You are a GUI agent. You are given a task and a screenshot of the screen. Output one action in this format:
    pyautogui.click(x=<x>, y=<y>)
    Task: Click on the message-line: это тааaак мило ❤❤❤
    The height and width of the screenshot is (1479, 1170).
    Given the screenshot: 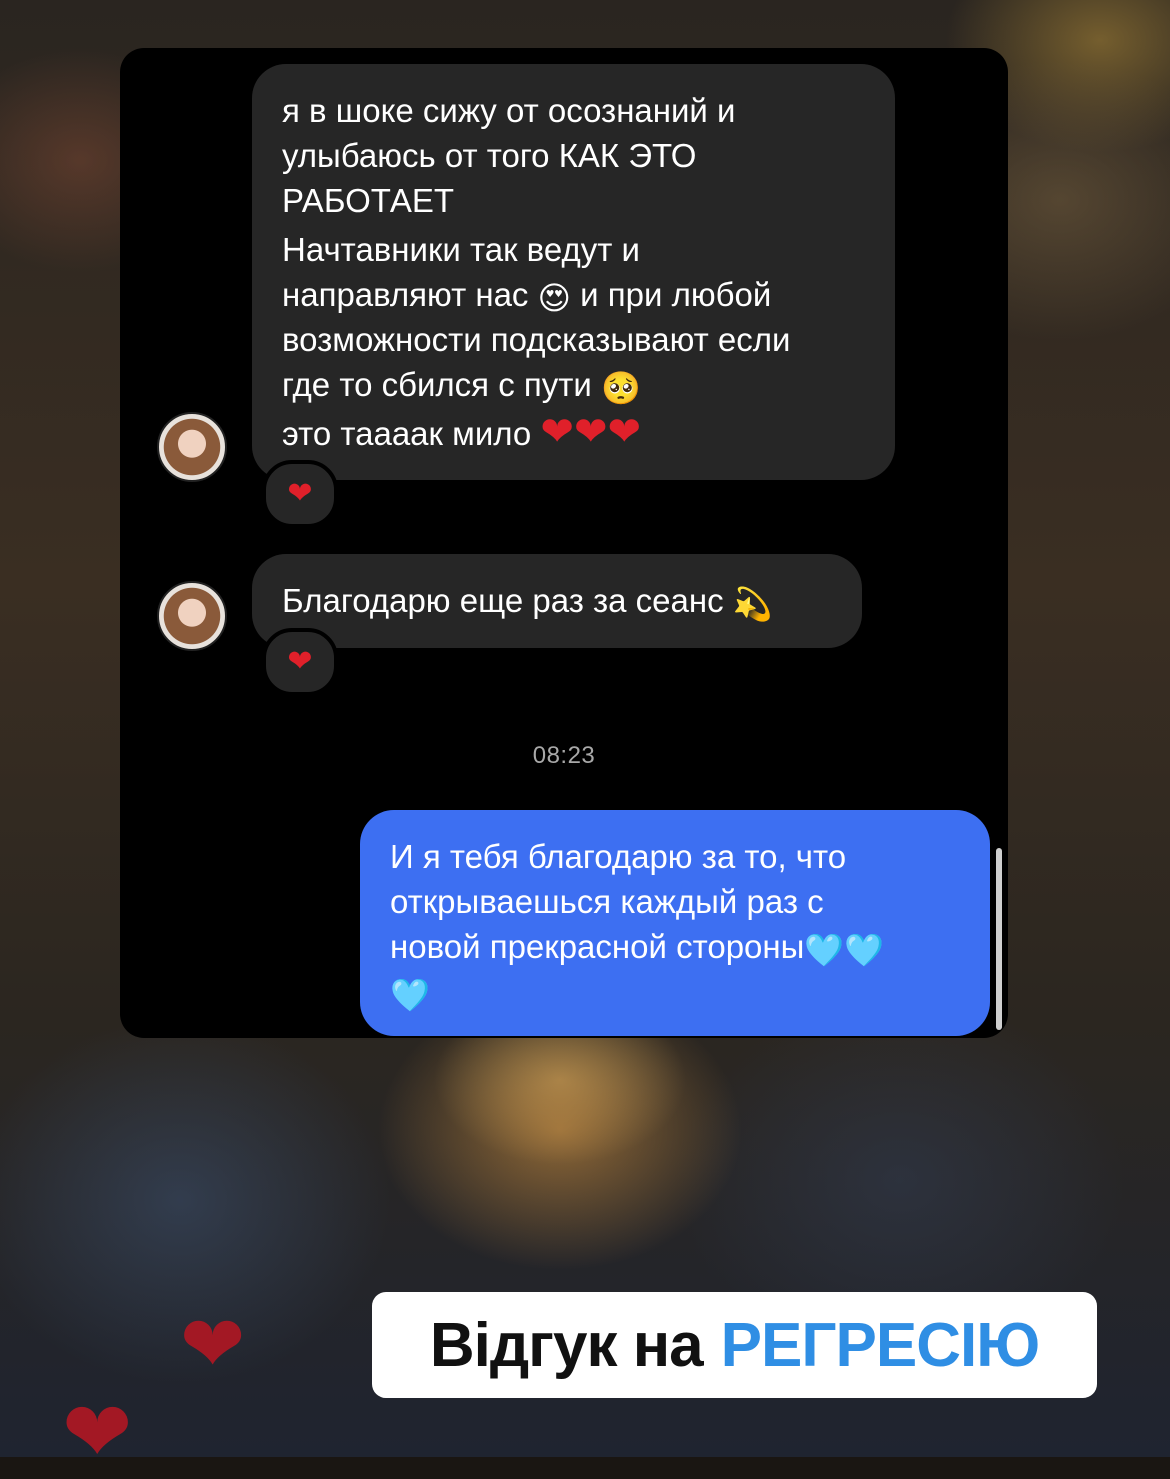 What is the action you would take?
    pyautogui.click(x=461, y=432)
    